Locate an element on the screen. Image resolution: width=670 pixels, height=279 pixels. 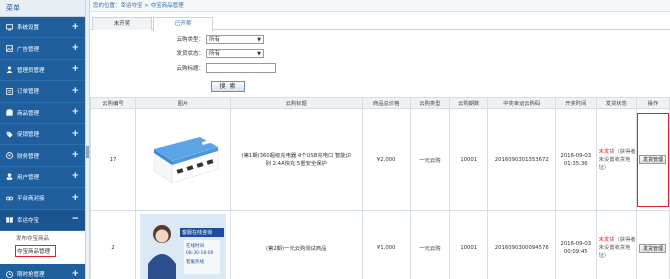
tag-icon is located at coordinates (9, 134).